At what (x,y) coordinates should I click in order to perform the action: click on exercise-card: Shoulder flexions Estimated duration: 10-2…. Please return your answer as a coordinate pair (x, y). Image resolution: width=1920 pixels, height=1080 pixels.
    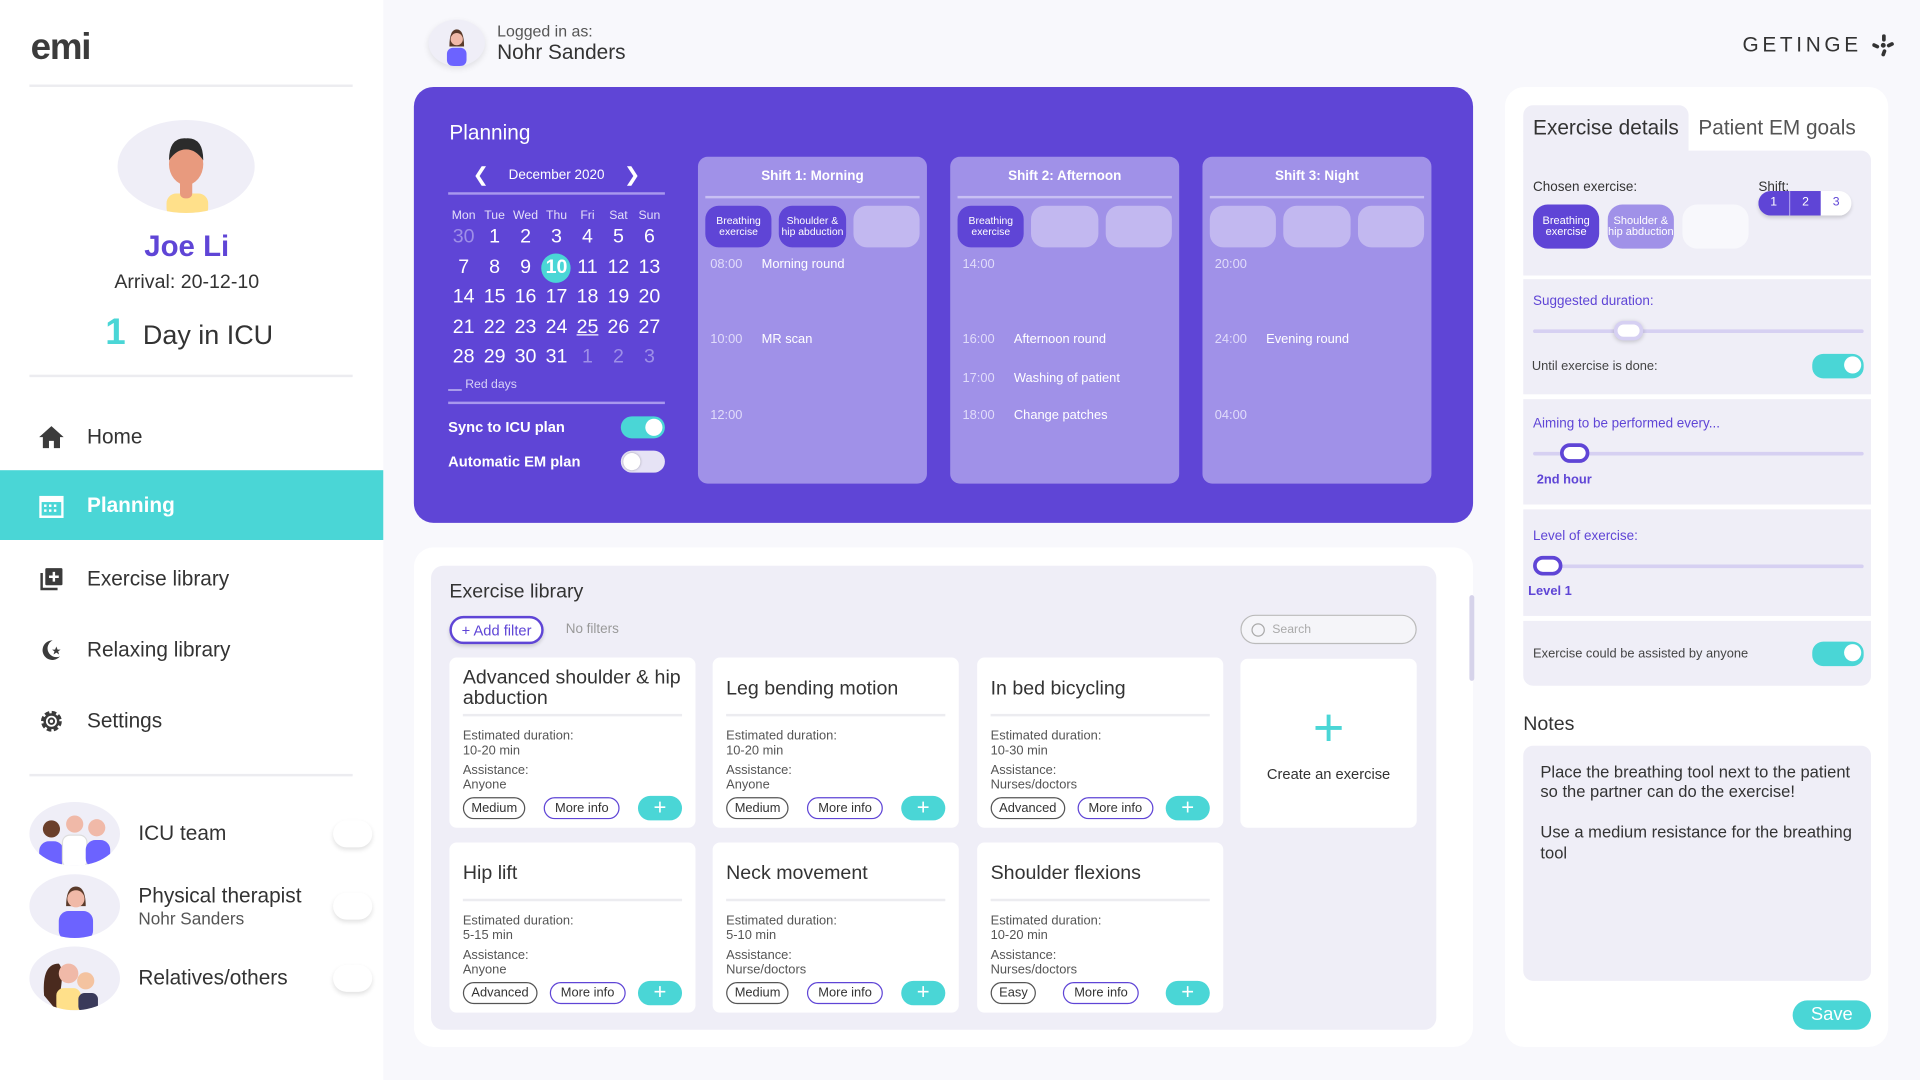
    Looking at the image, I should click on (1100, 927).